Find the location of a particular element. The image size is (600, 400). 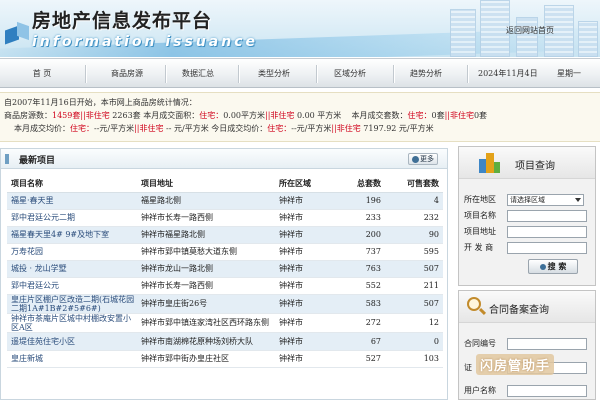

stats-intro: 自2007年11月16日开始，本市网上商品房统计情况： is located at coordinates (100, 102).